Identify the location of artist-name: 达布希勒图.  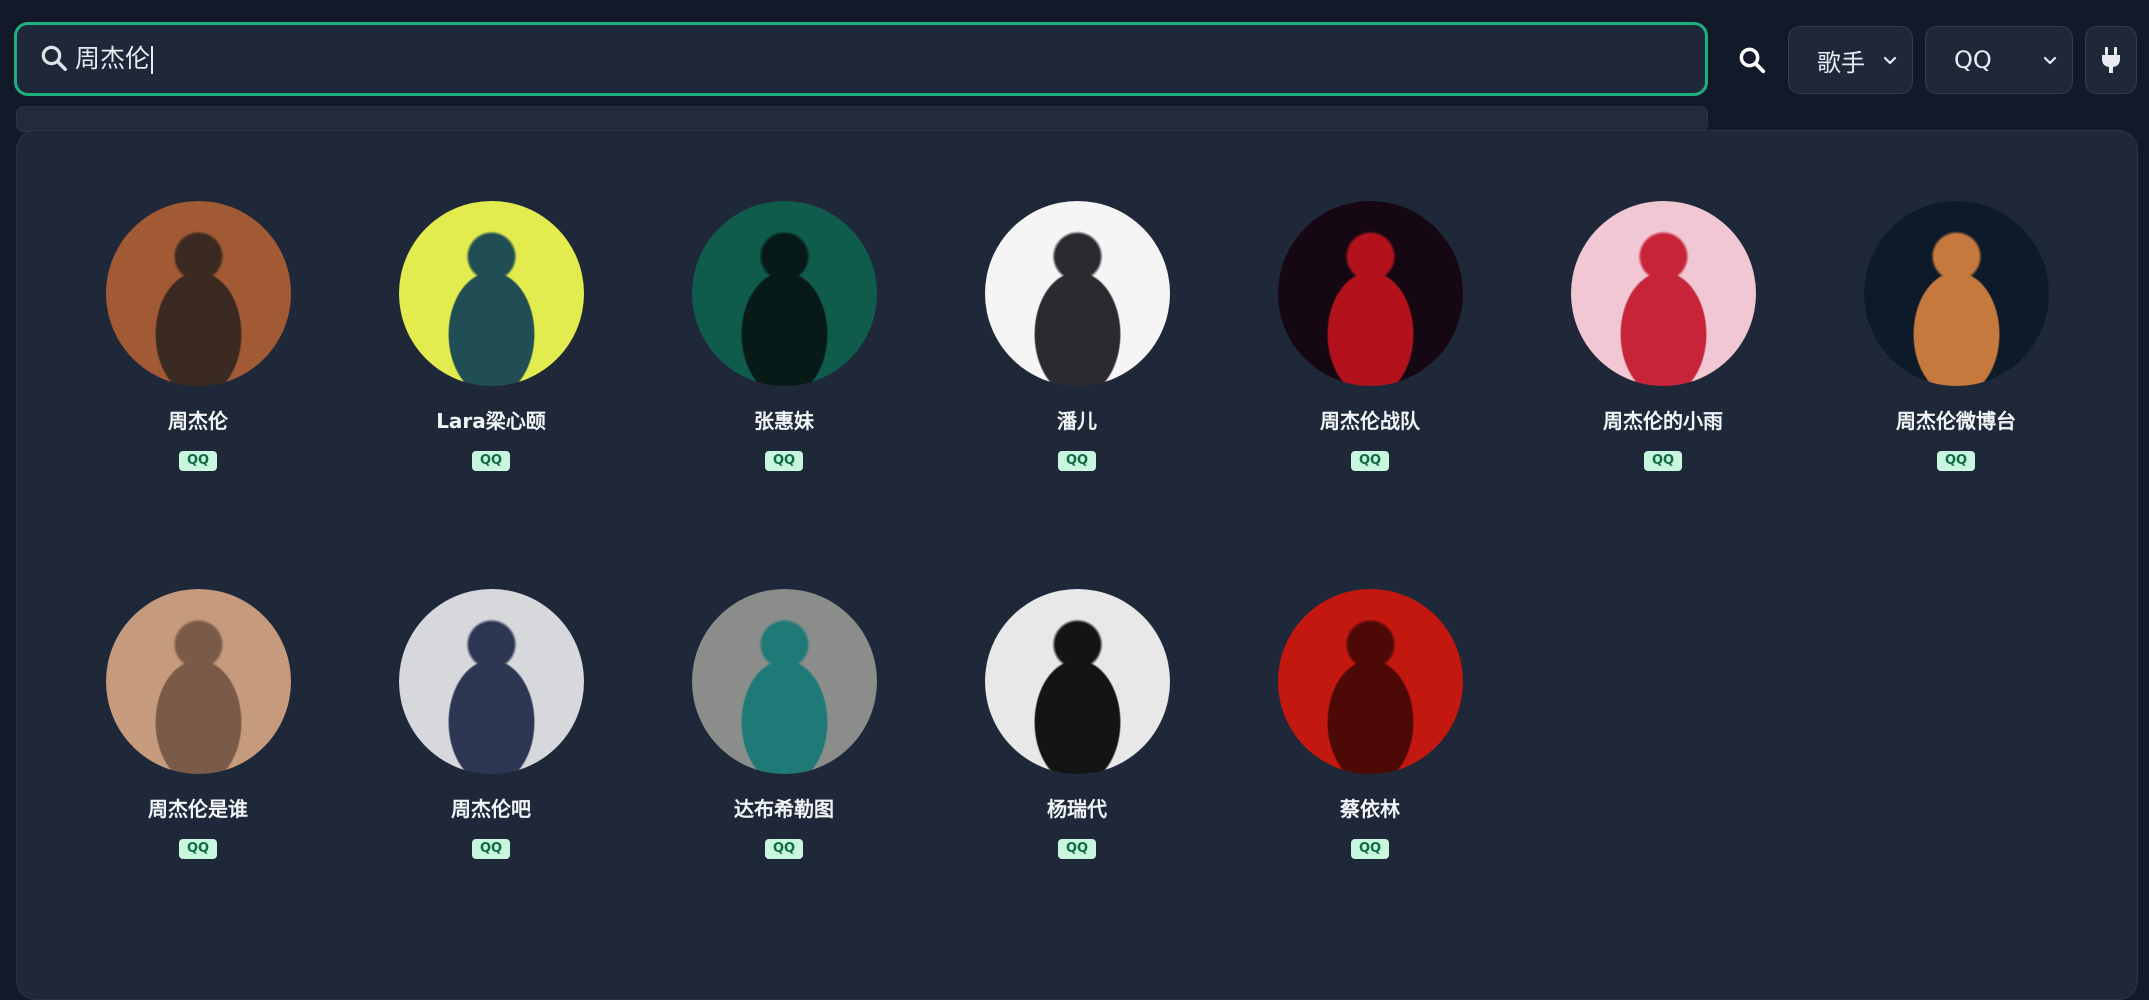
(784, 809).